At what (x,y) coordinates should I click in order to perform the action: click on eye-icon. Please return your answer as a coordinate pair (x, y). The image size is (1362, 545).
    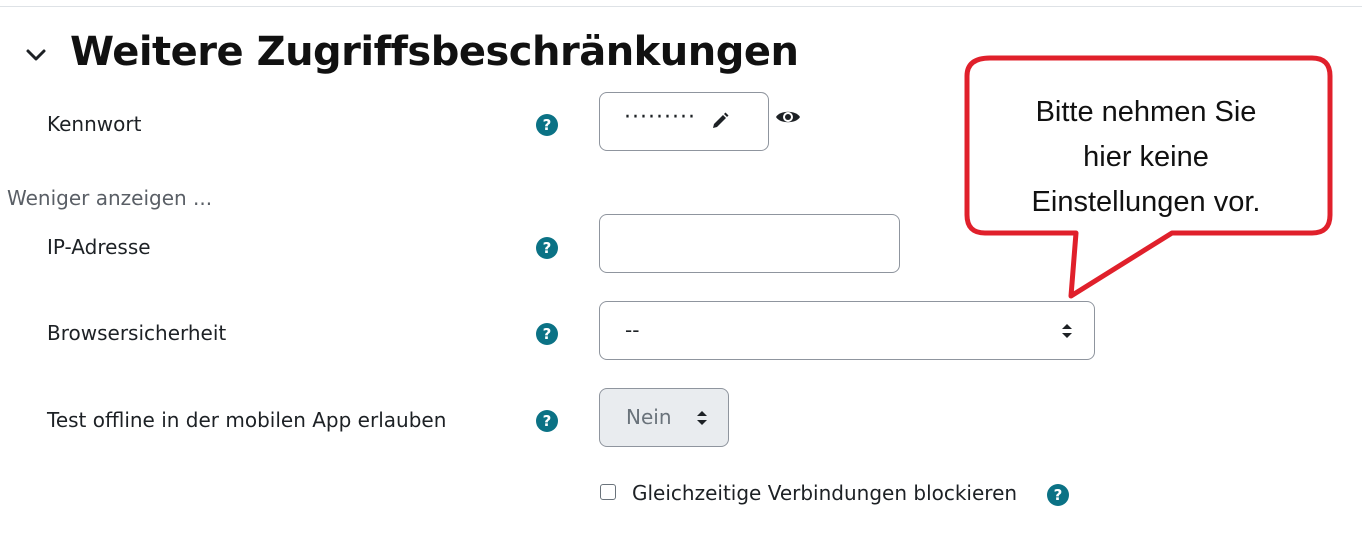
    Looking at the image, I should click on (788, 117).